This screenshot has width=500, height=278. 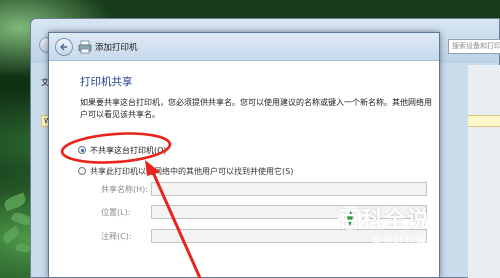 I want to click on radio-share, so click(x=82, y=171).